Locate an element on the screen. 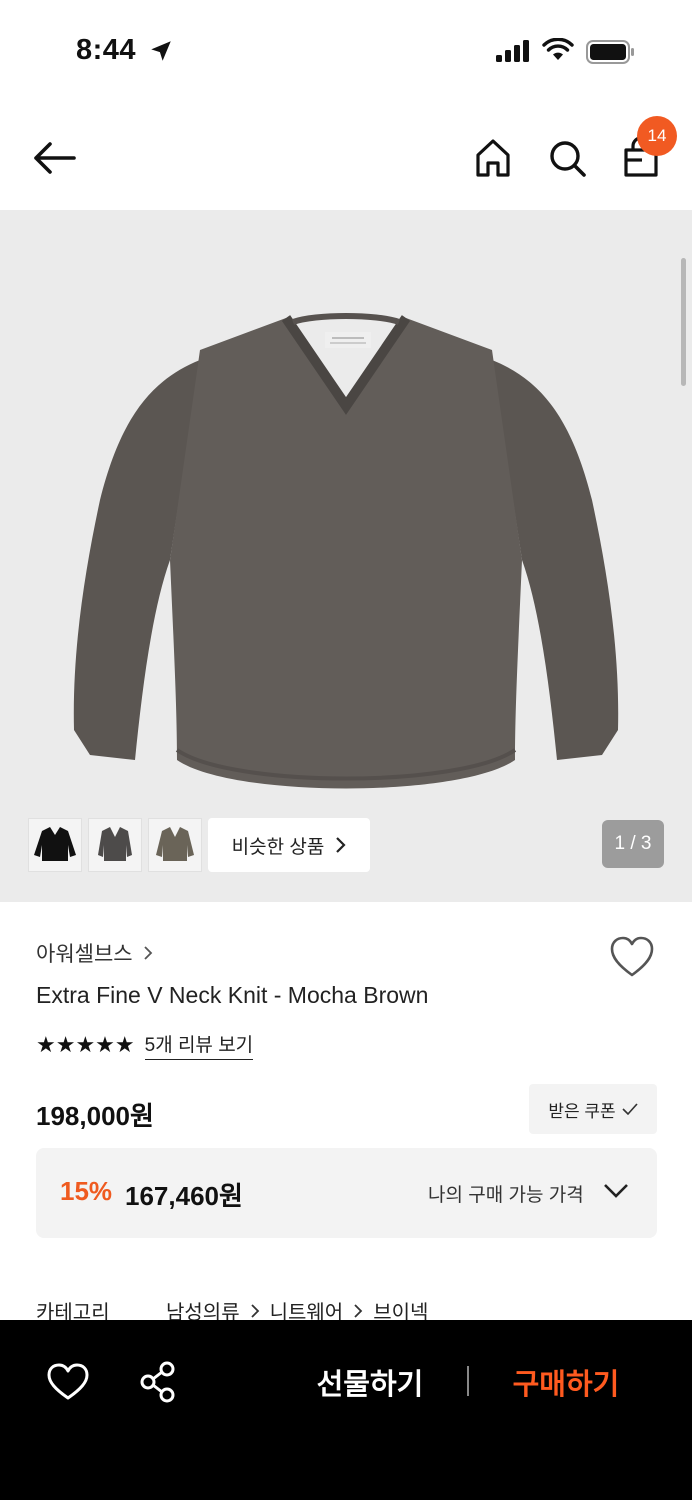 The width and height of the screenshot is (692, 1500). coupon-button: 받은 쿠폰 is located at coordinates (593, 1109).